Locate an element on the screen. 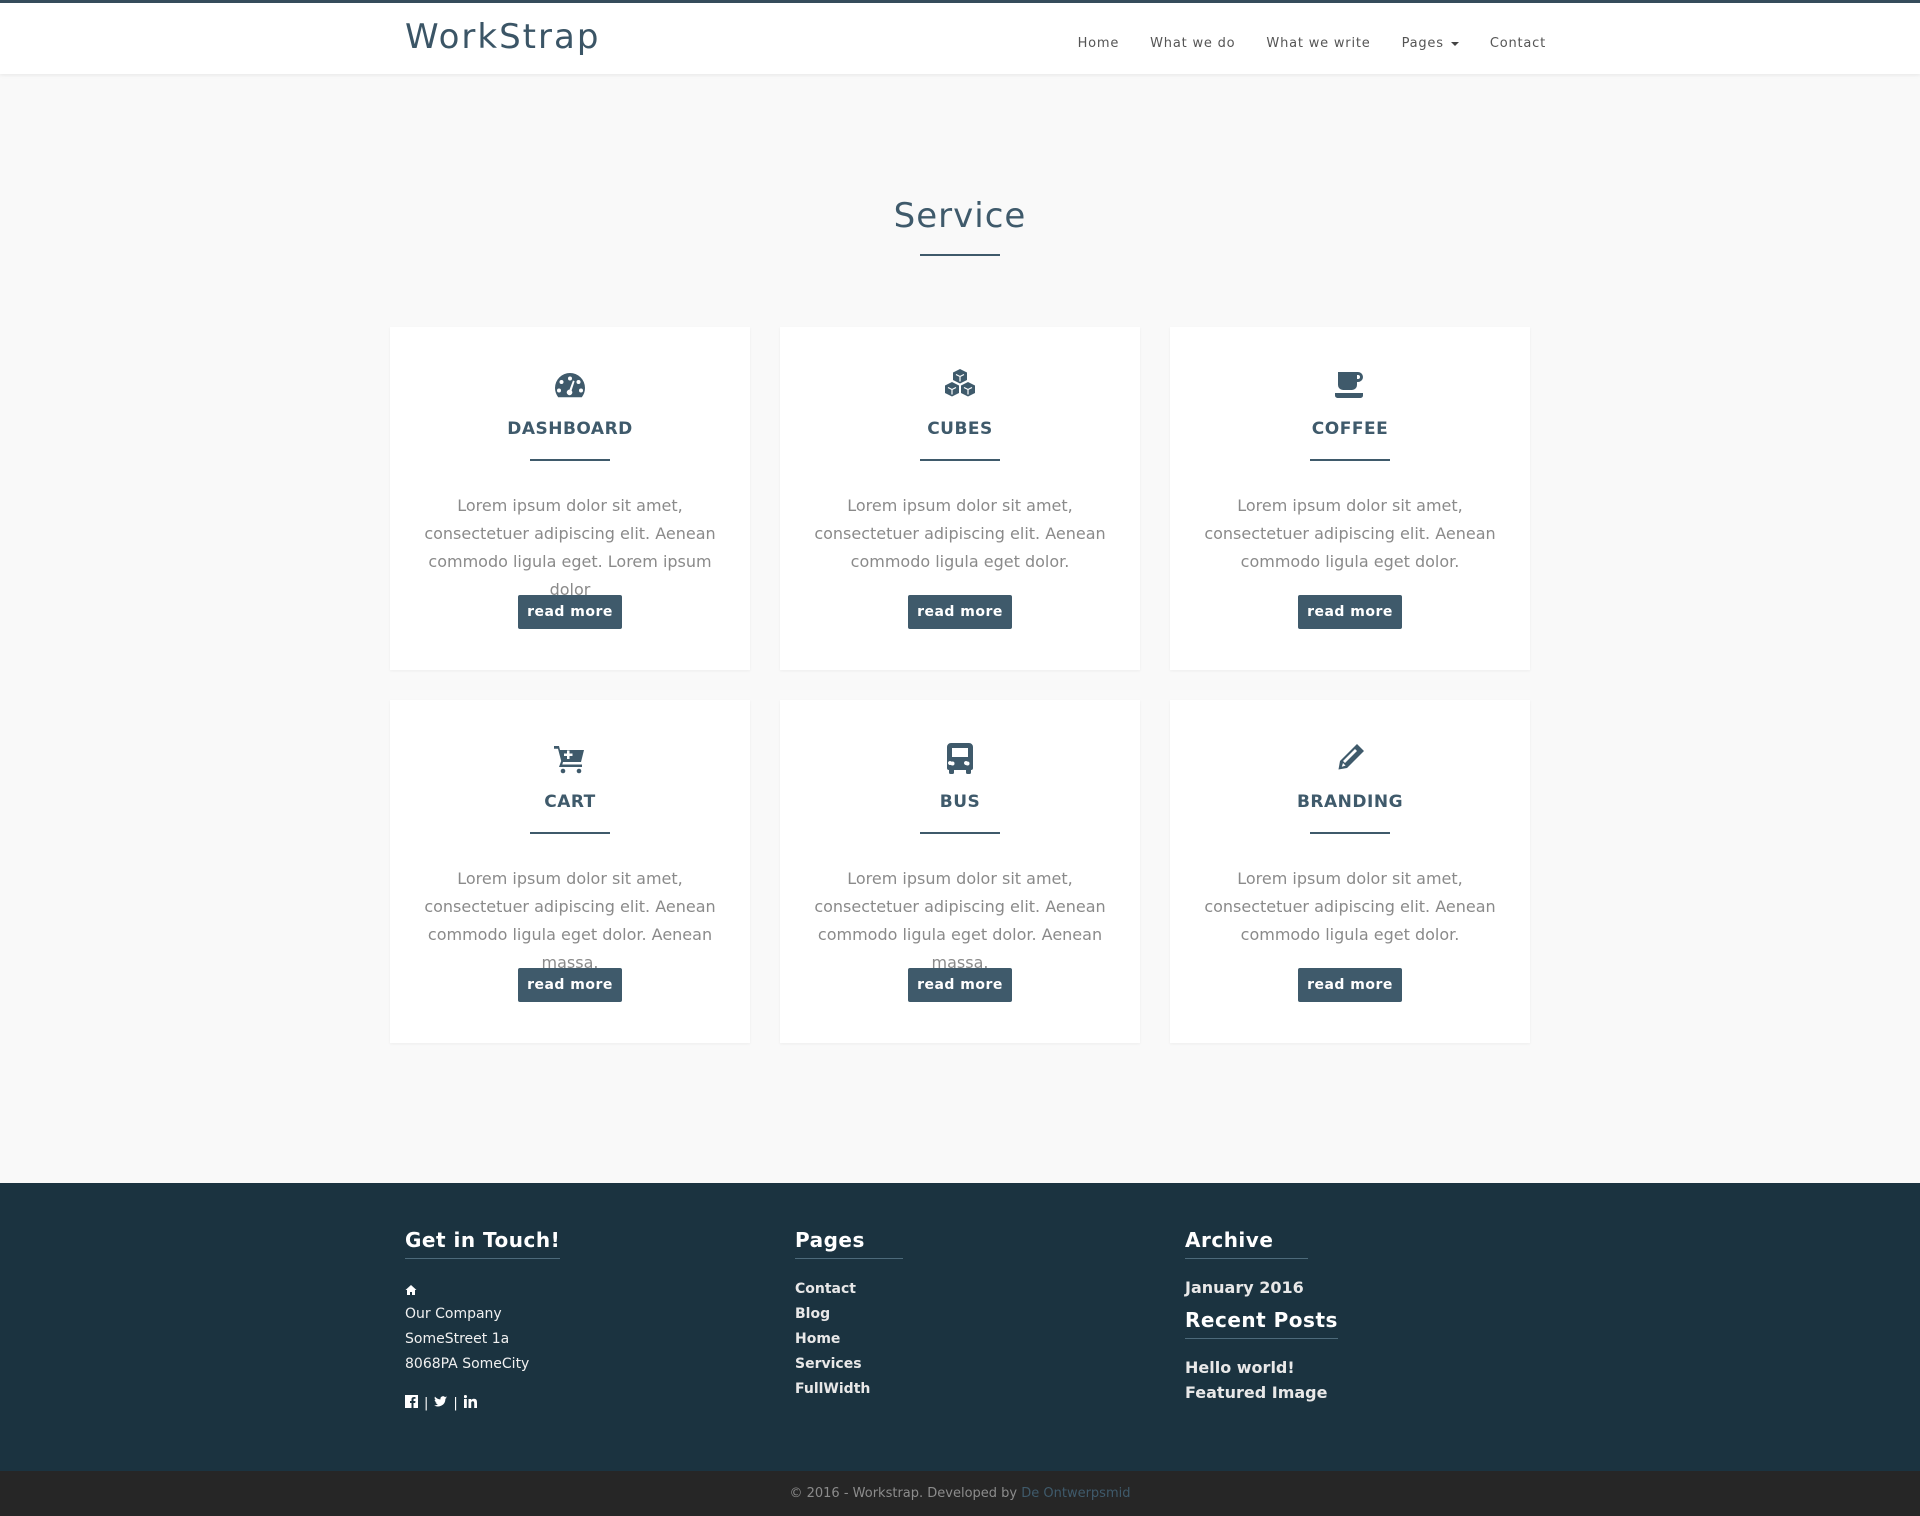  footer-heading-get-in-touch: Get in Touch! is located at coordinates (483, 1243).